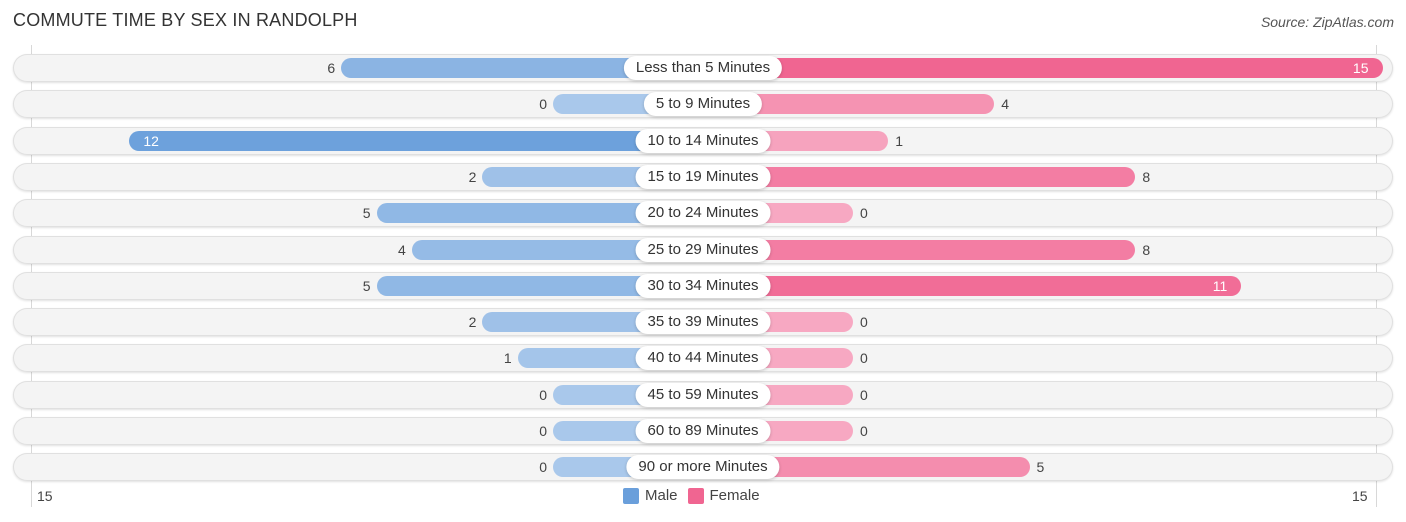 Image resolution: width=1406 pixels, height=522 pixels. Describe the element at coordinates (151, 140) in the screenshot. I see `value-label-male: 12` at that location.